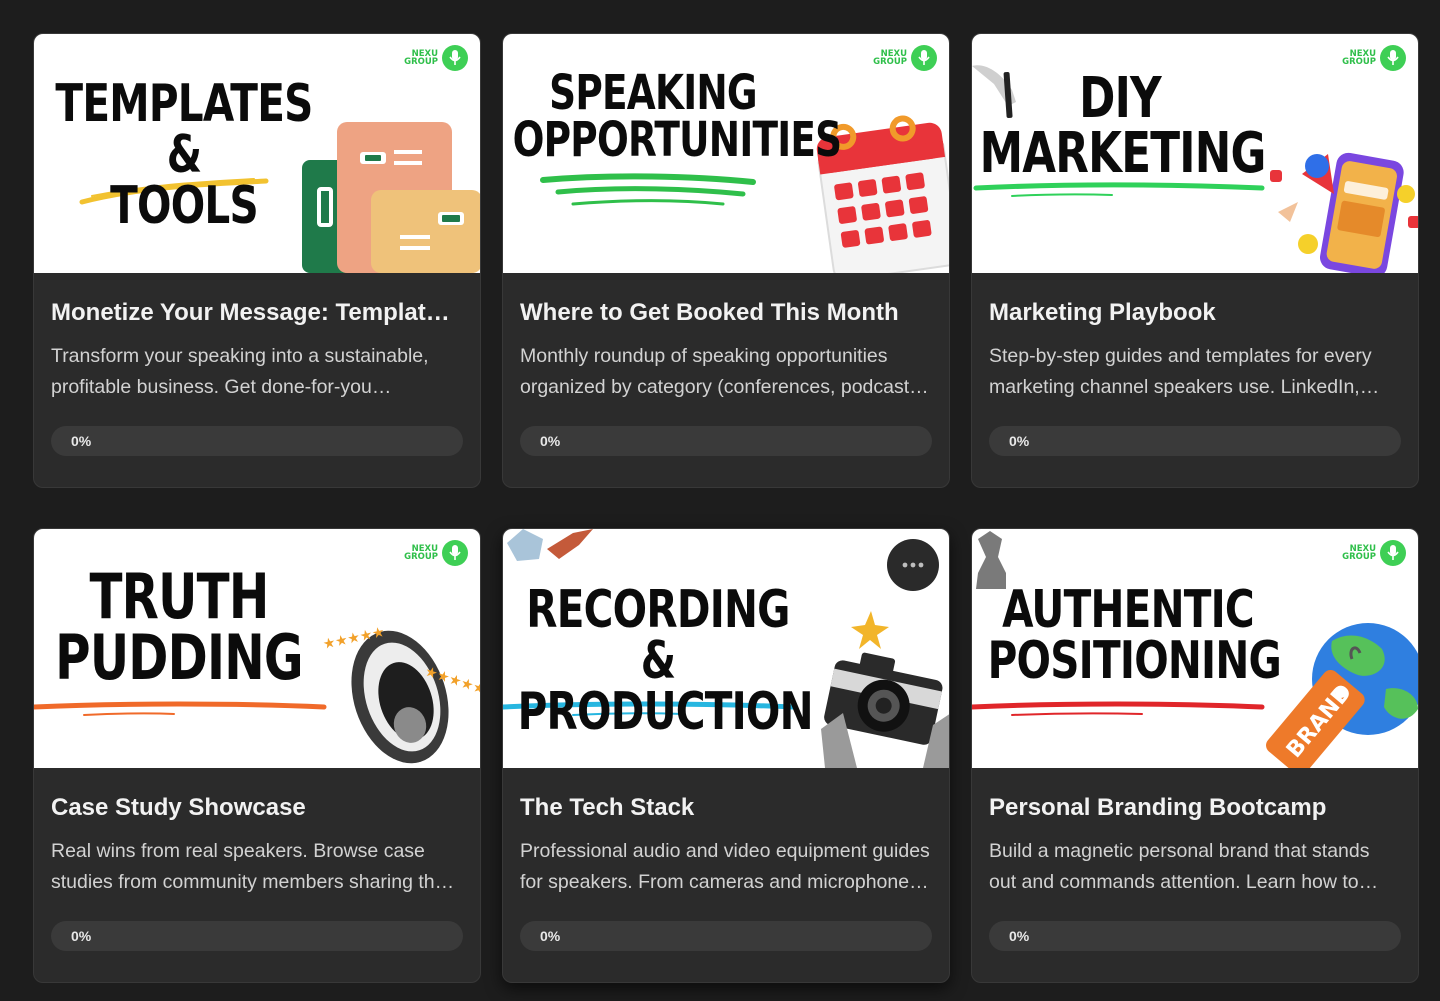  I want to click on banner-headline: AUTHENTIC POSITIONING, so click(1134, 635).